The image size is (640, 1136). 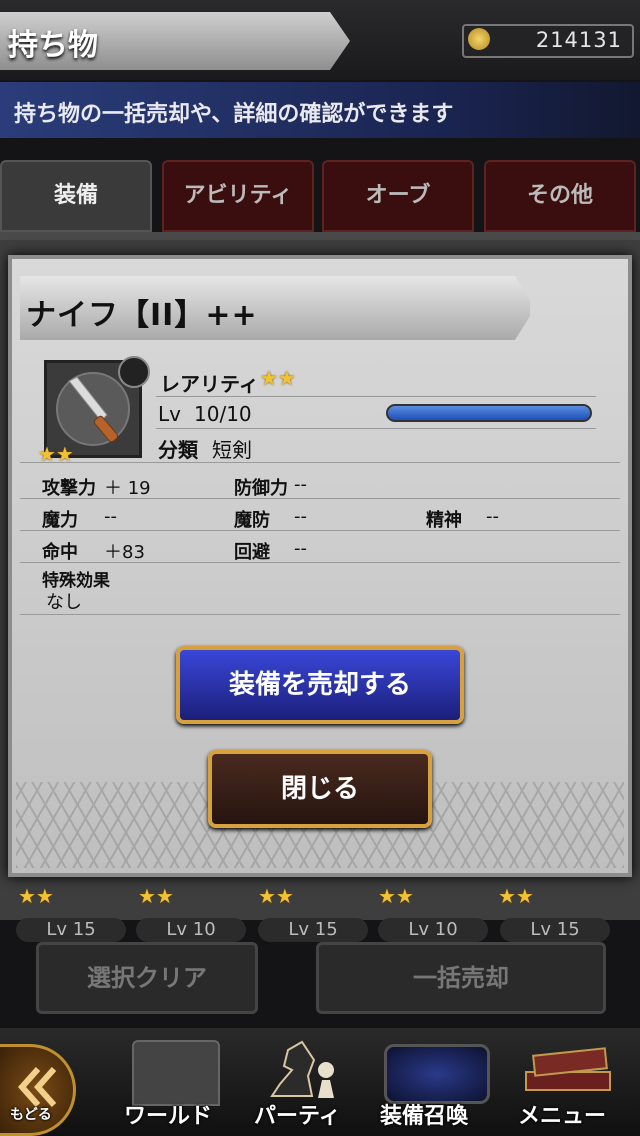 I want to click on tab-divider, so click(x=320, y=236).